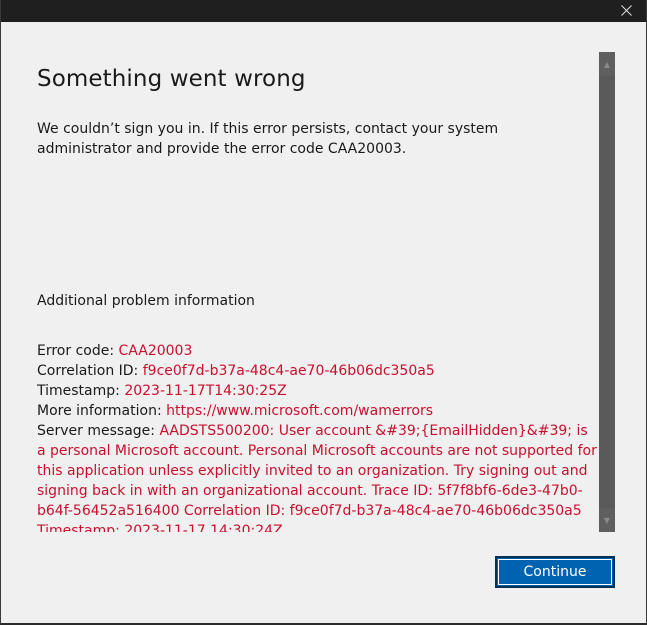  Describe the element at coordinates (98, 431) in the screenshot. I see `server-message-label: Server message:` at that location.